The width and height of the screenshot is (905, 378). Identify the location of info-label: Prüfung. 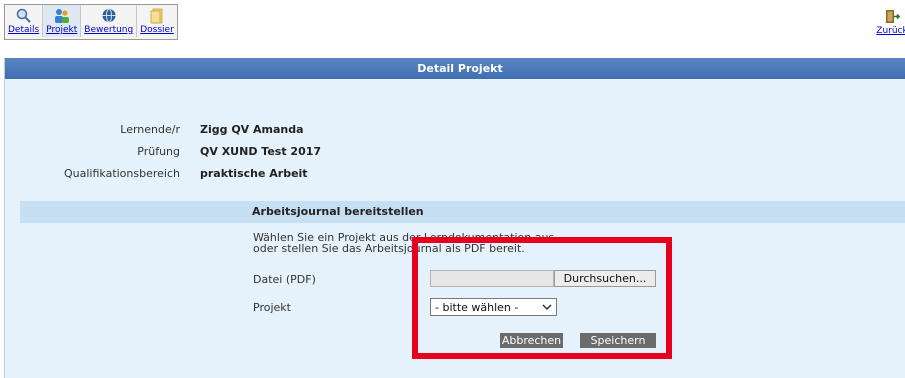
(158, 151).